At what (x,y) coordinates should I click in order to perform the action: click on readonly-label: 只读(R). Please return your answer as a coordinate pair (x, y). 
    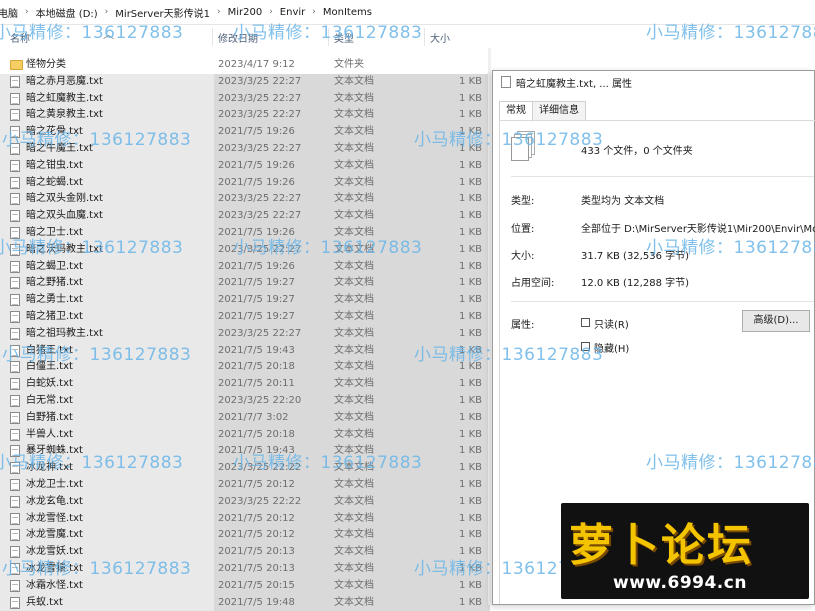
    Looking at the image, I should click on (611, 323).